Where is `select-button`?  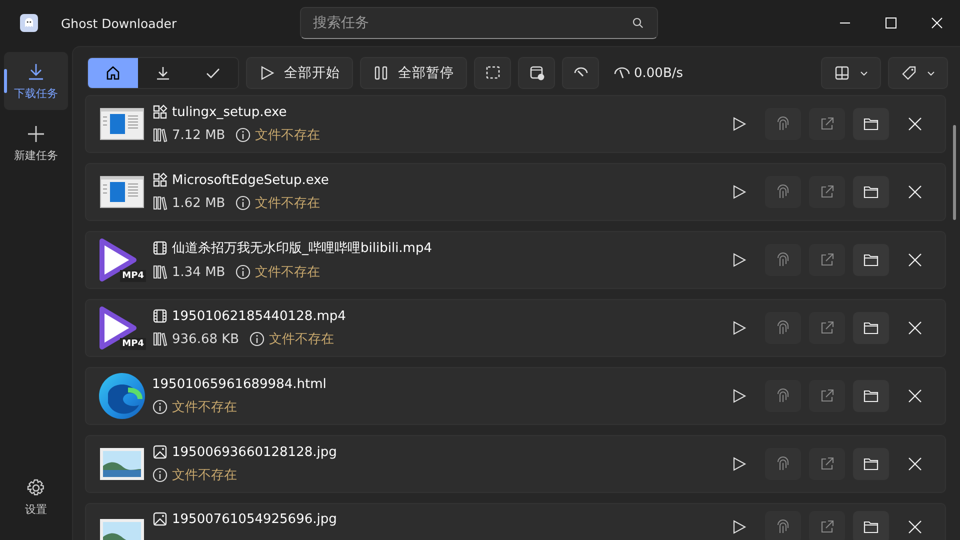 select-button is located at coordinates (492, 73).